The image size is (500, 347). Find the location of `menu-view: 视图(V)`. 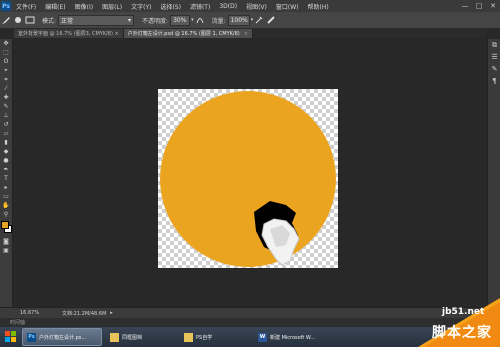

menu-view: 视图(V) is located at coordinates (258, 6).